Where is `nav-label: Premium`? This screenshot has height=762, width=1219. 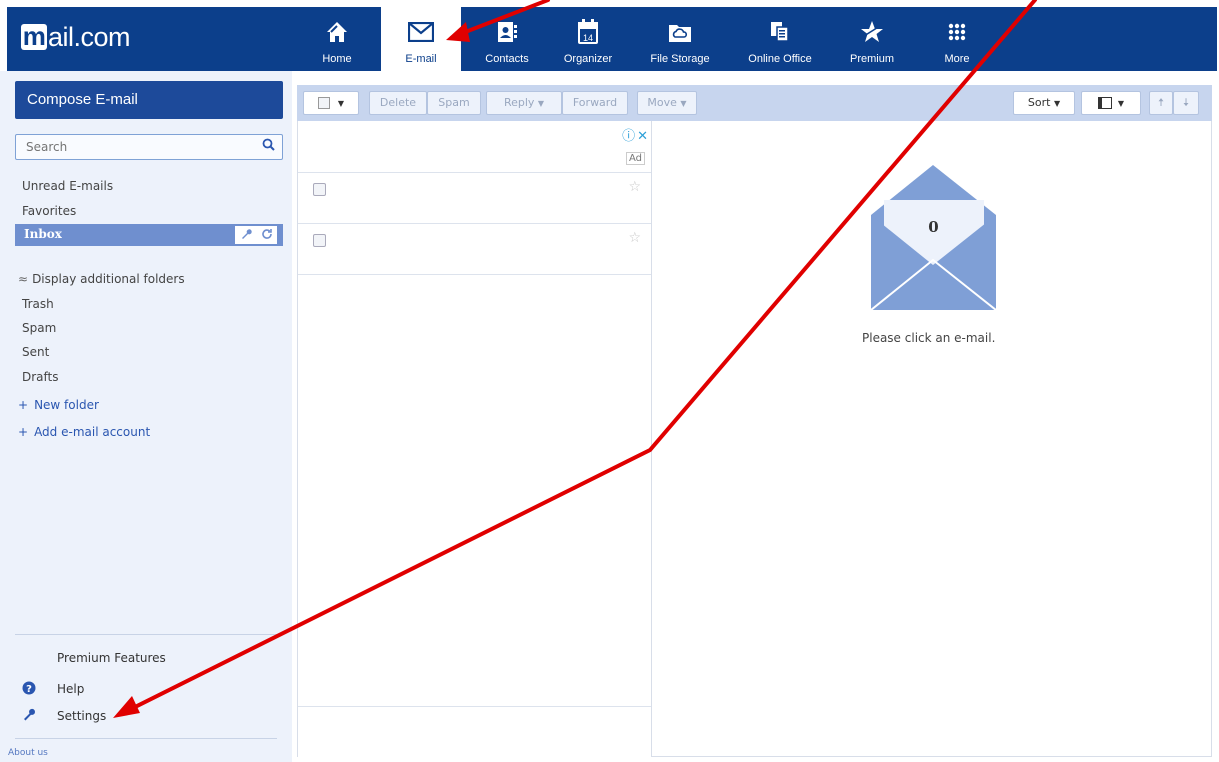 nav-label: Premium is located at coordinates (871, 59).